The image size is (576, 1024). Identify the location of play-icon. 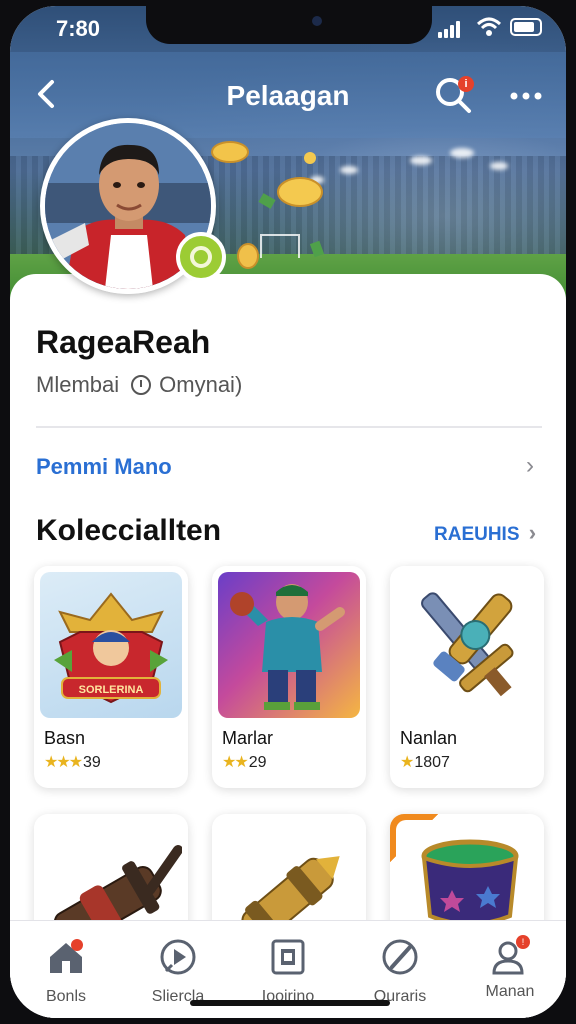
(178, 957).